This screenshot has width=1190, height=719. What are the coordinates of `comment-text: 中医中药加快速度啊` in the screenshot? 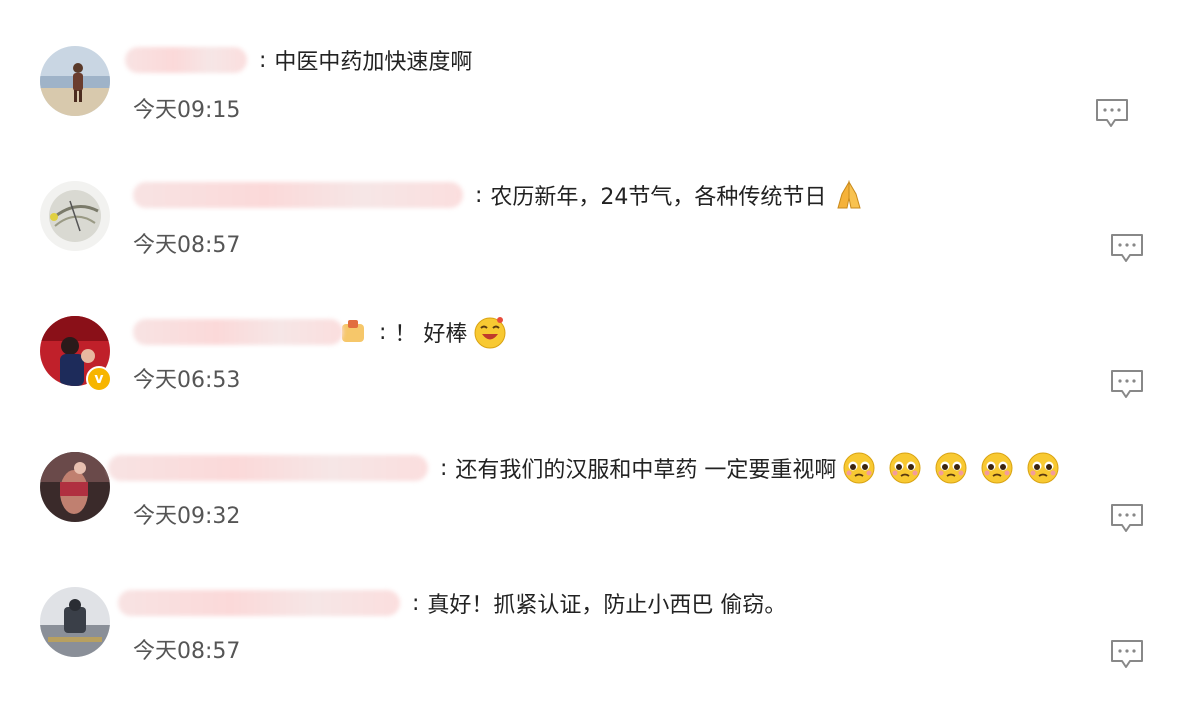 It's located at (373, 62).